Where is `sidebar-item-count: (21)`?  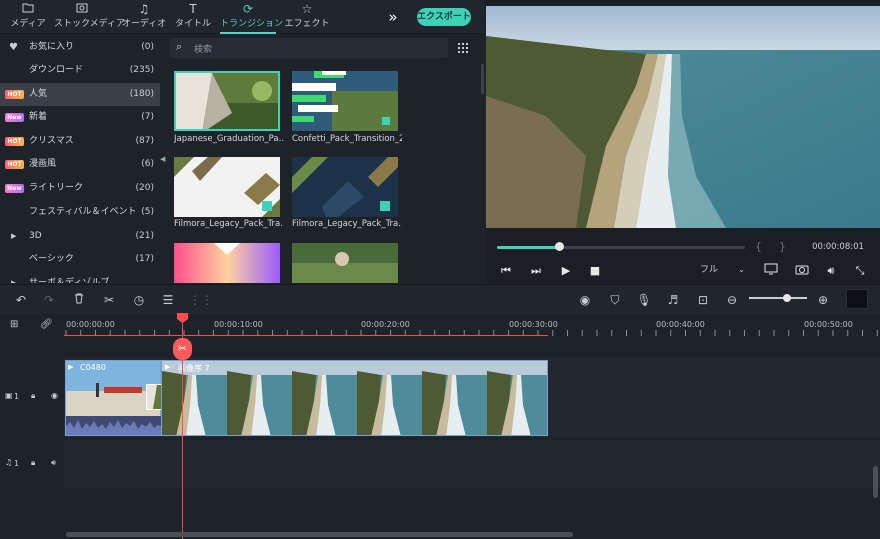
sidebar-item-count: (21) is located at coordinates (144, 236).